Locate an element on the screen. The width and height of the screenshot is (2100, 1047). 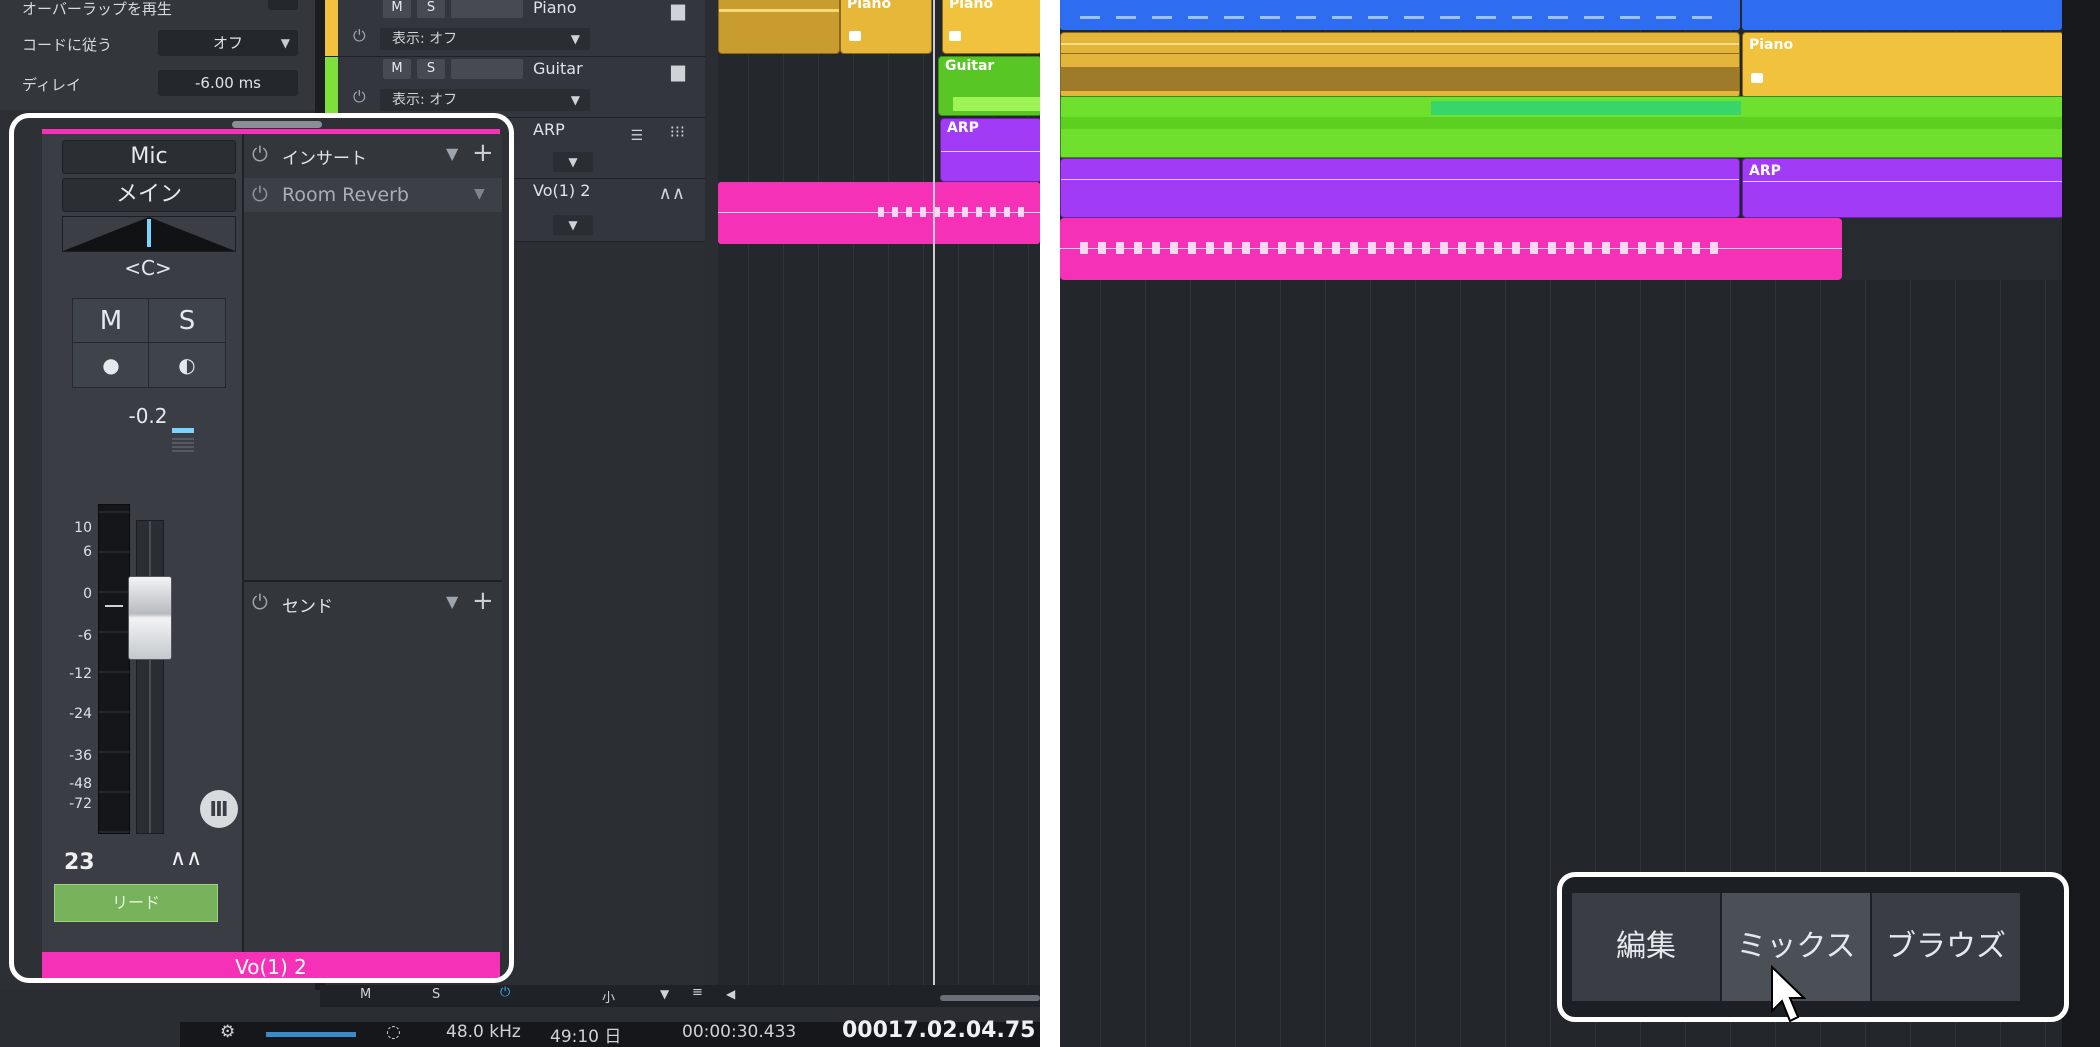
clip-label: Guitar is located at coordinates (970, 66).